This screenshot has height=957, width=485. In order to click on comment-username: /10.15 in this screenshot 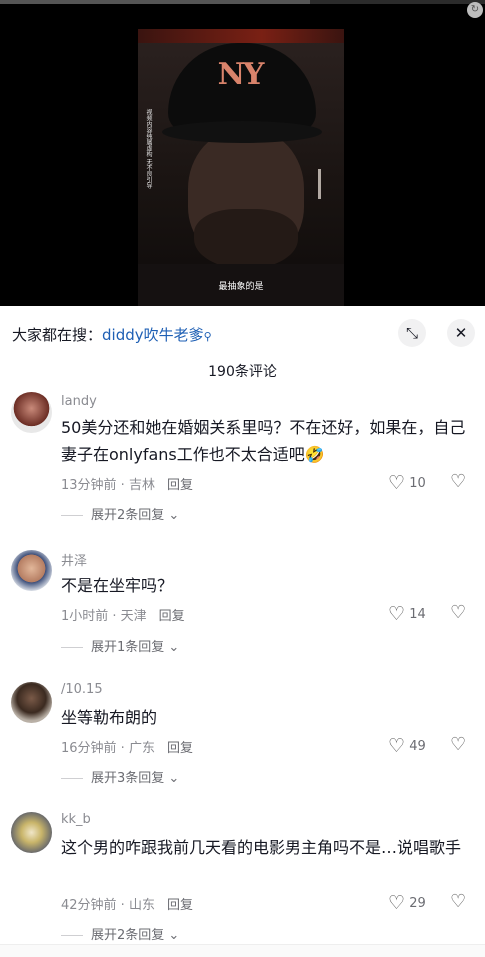, I will do `click(82, 689)`.